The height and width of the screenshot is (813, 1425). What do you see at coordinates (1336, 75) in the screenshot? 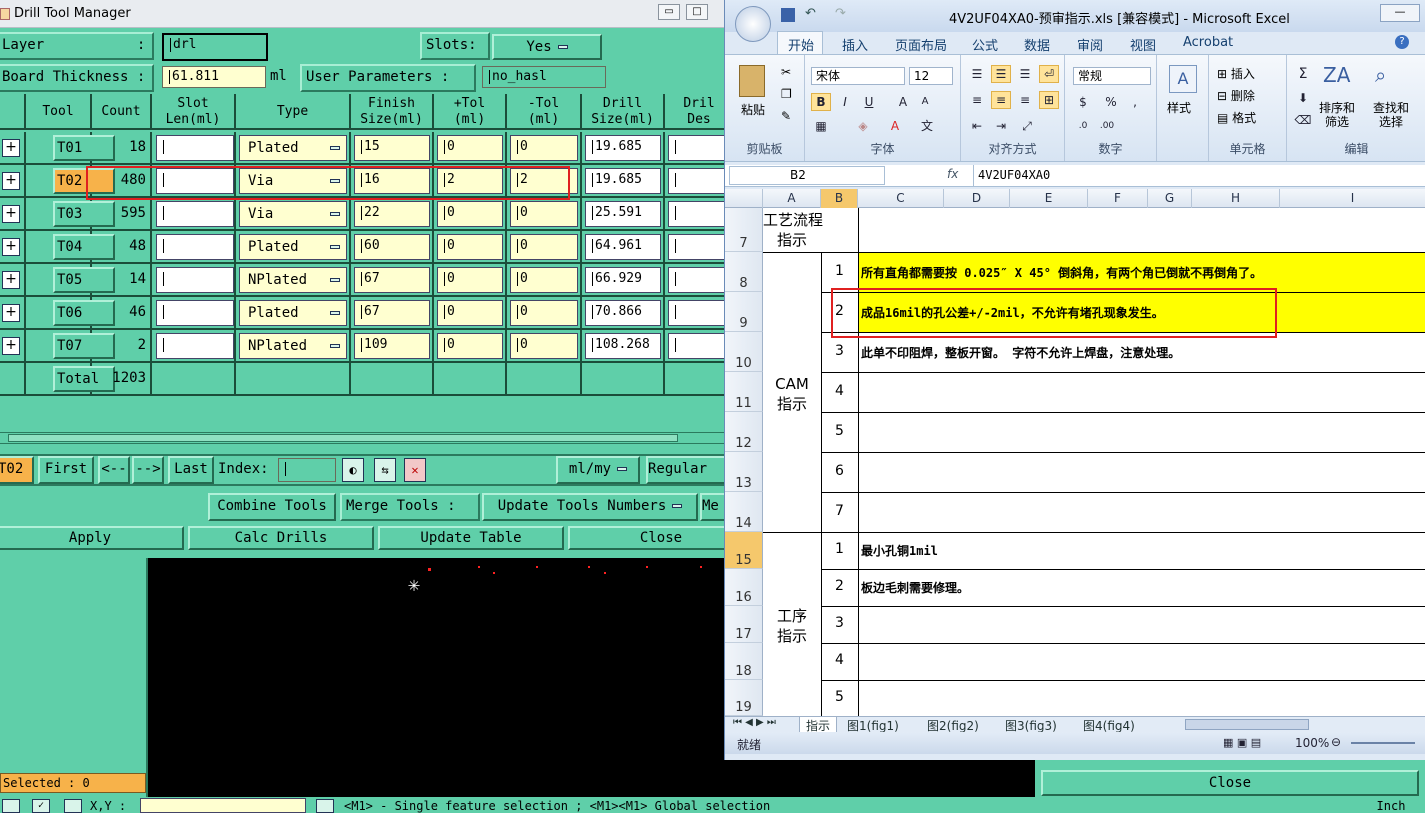
I see `sort-icon: ZA` at bounding box center [1336, 75].